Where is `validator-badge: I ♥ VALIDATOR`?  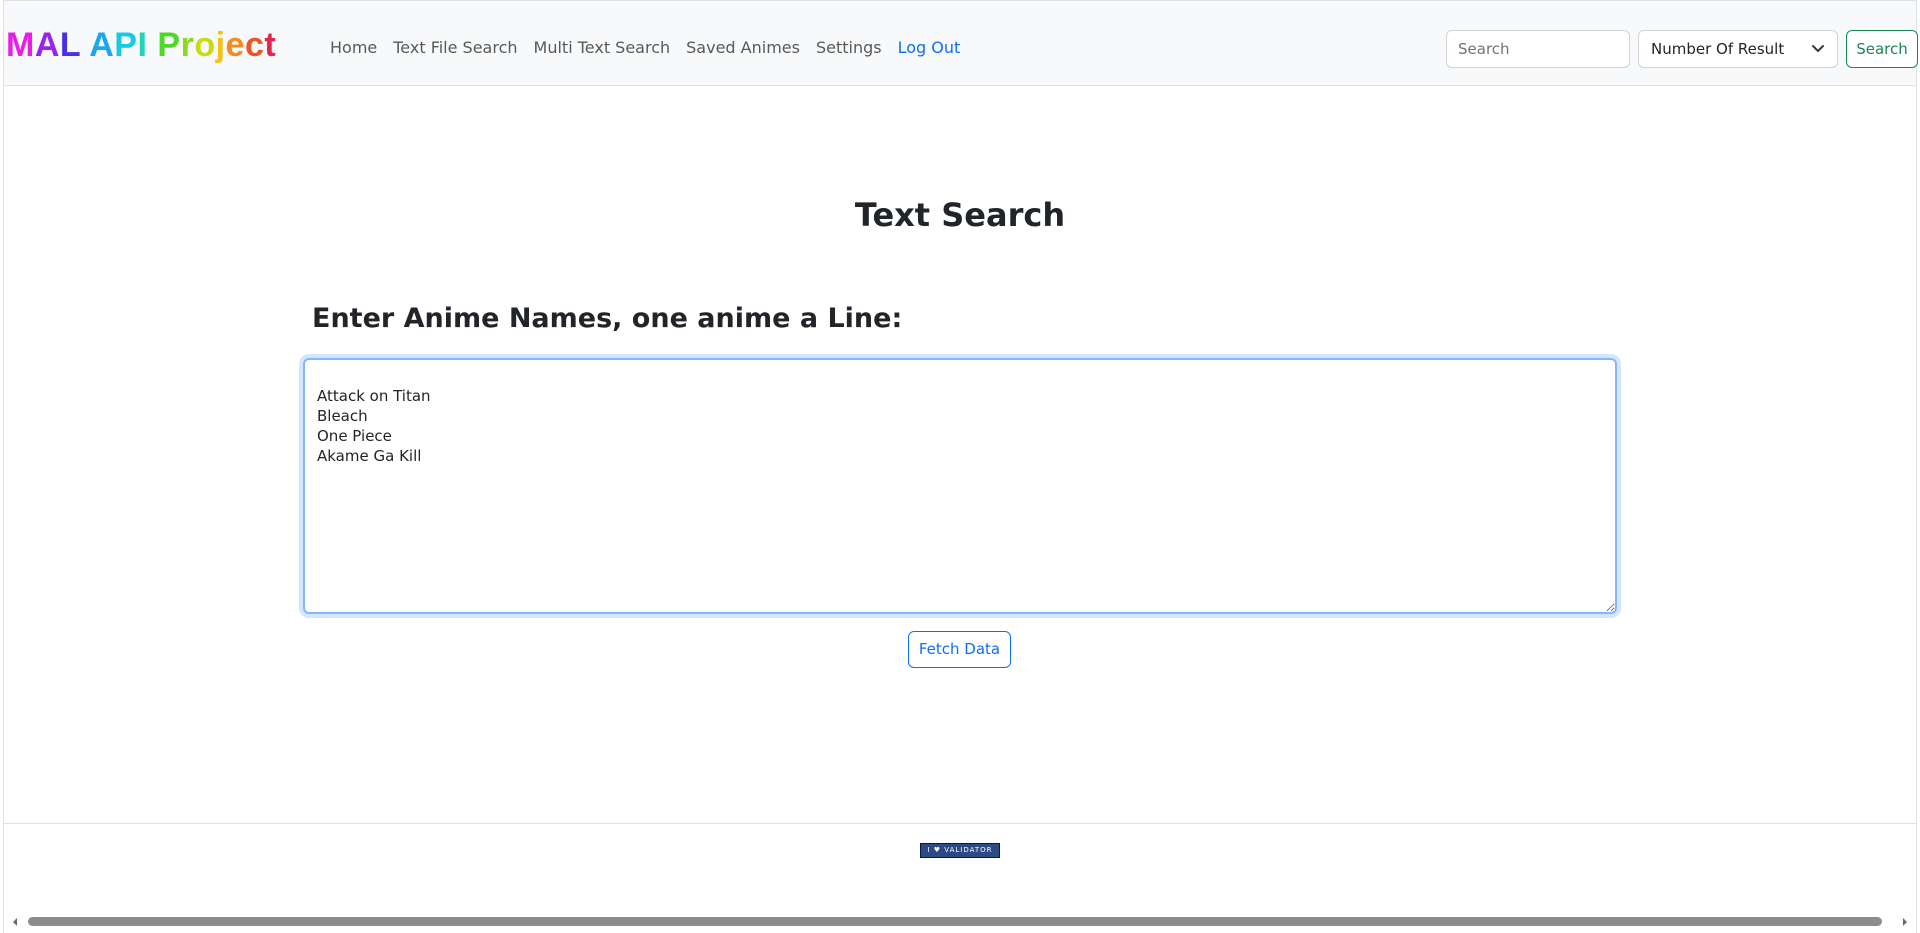 validator-badge: I ♥ VALIDATOR is located at coordinates (960, 850).